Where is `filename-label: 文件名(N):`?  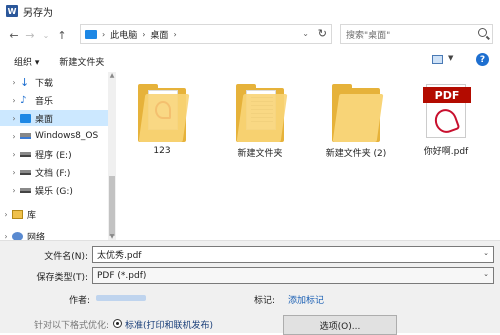
filename-label: 文件名(N): is located at coordinates (66, 257).